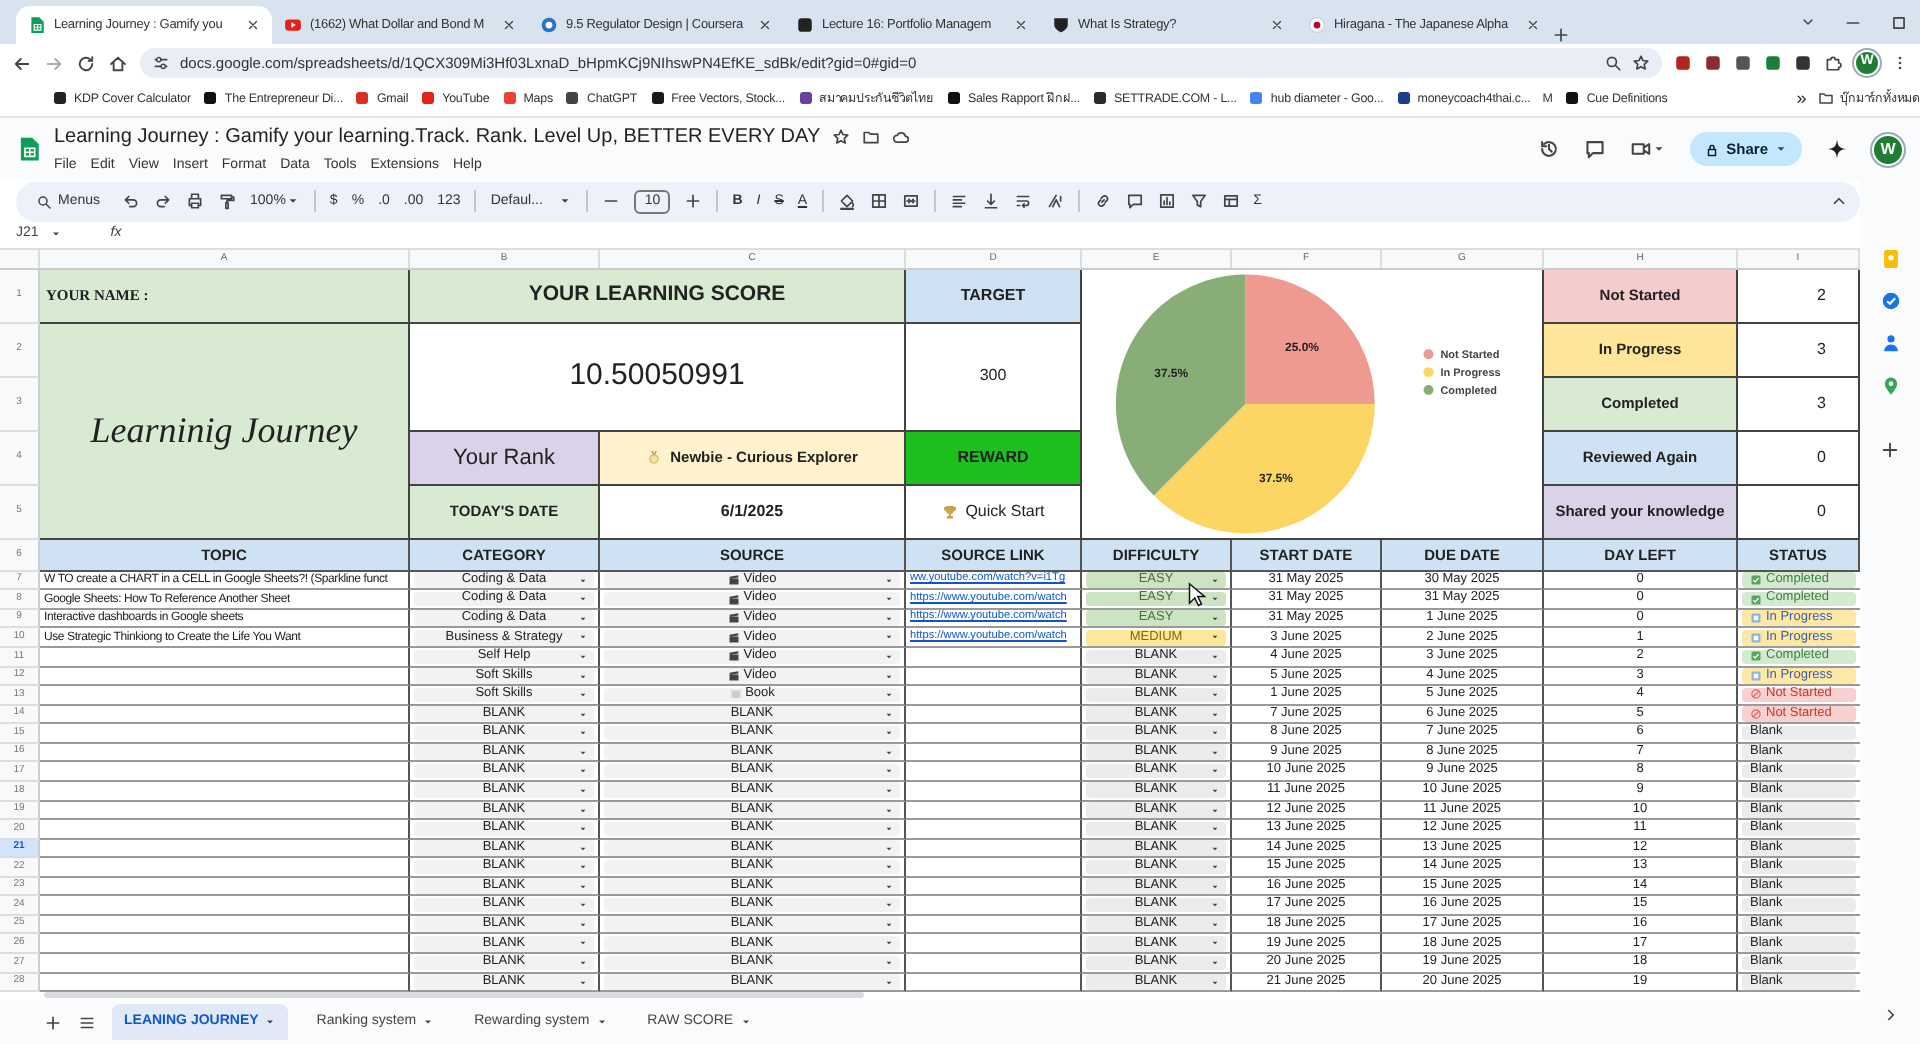 The height and width of the screenshot is (1044, 1920). What do you see at coordinates (994, 458) in the screenshot?
I see `reward-label: REWARD` at bounding box center [994, 458].